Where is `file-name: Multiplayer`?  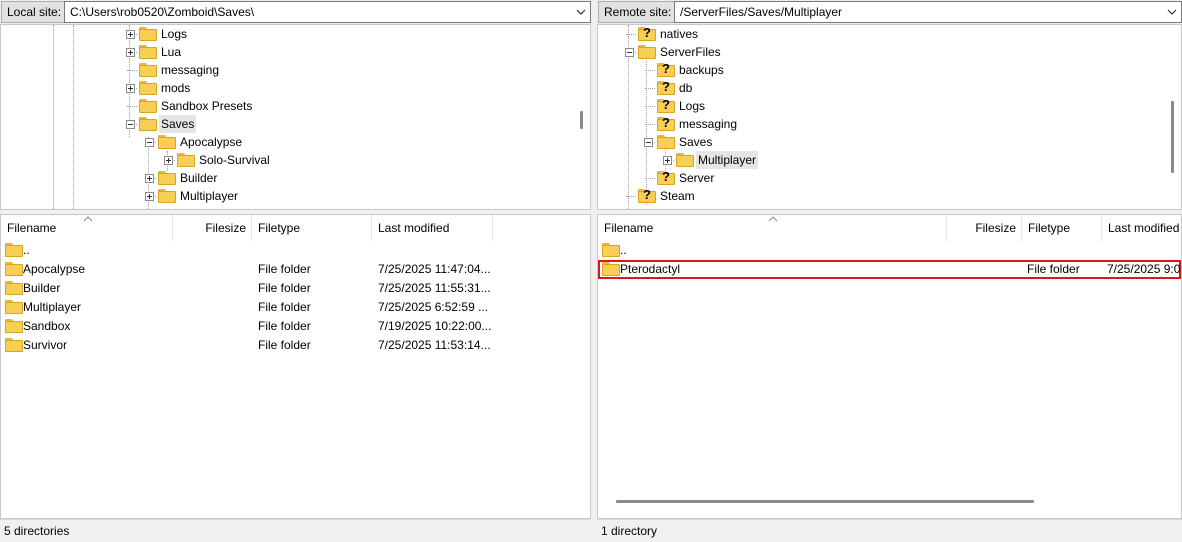
file-name: Multiplayer is located at coordinates (52, 307).